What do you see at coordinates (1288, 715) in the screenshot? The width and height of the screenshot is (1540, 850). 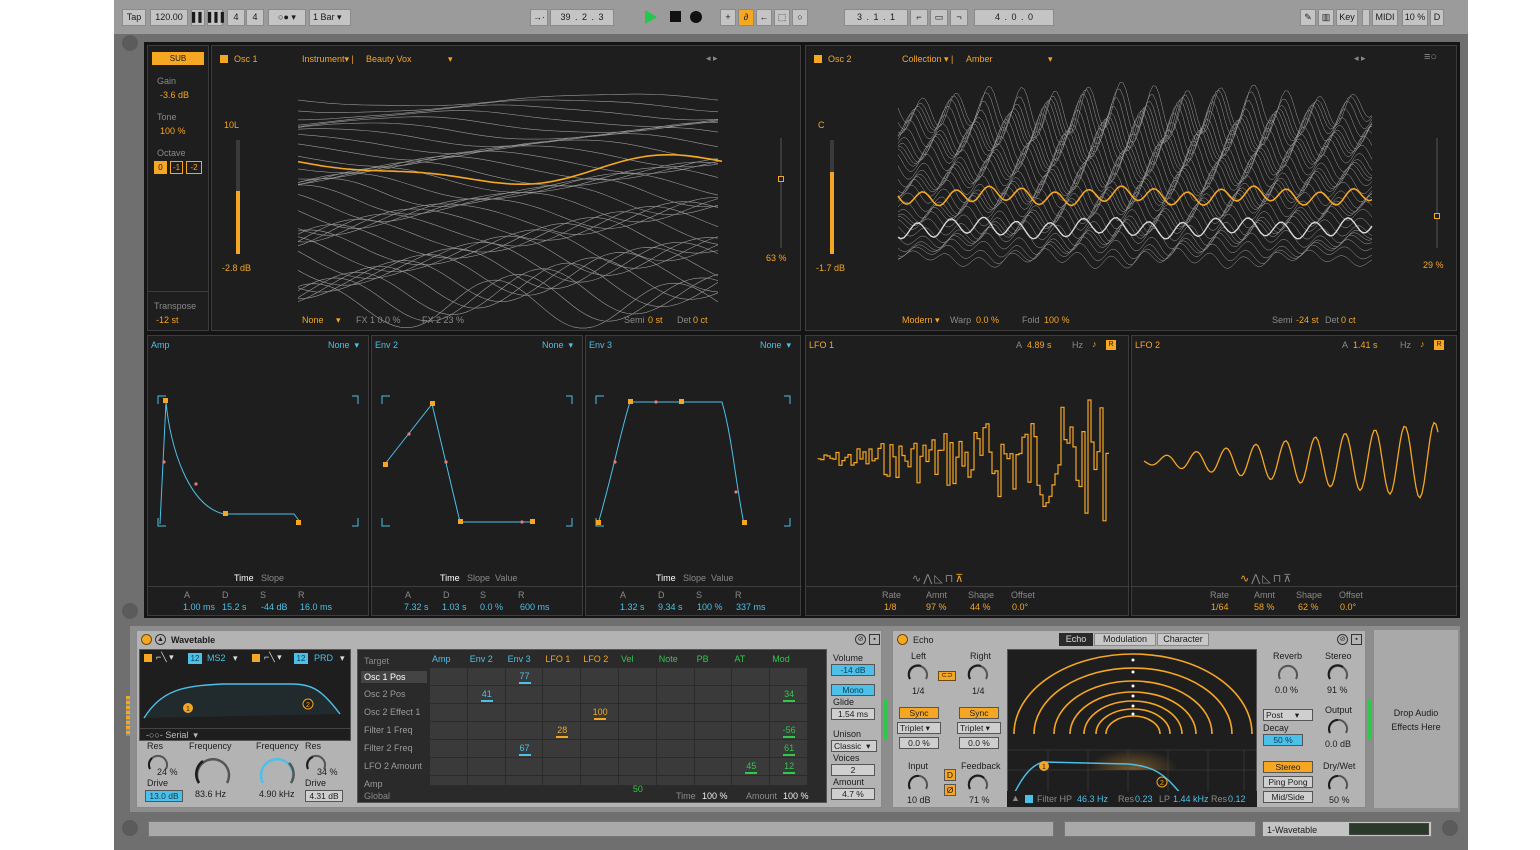 I see `reverb-position-menu: Post ▾` at bounding box center [1288, 715].